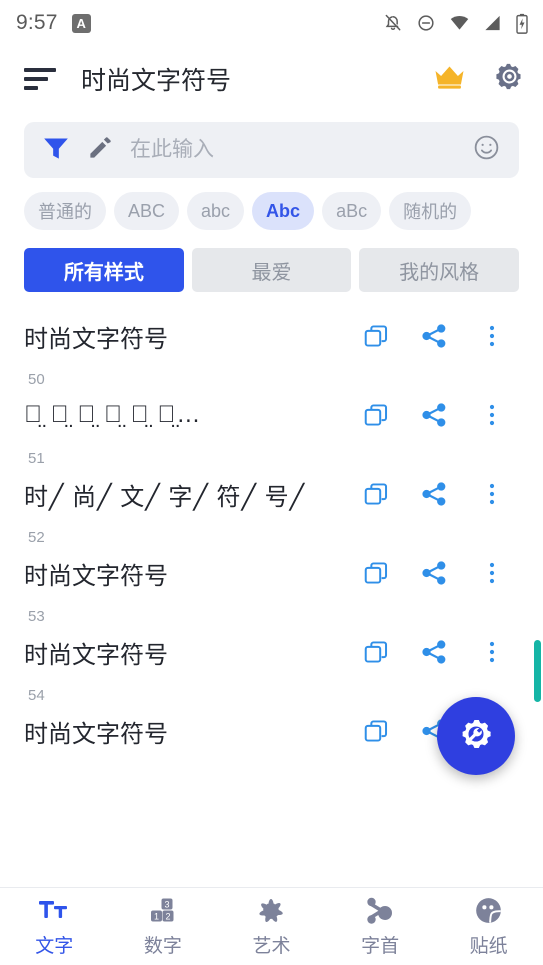 This screenshot has height=965, width=543. Describe the element at coordinates (380, 927) in the screenshot. I see `nav-item-initials: 字首` at that location.